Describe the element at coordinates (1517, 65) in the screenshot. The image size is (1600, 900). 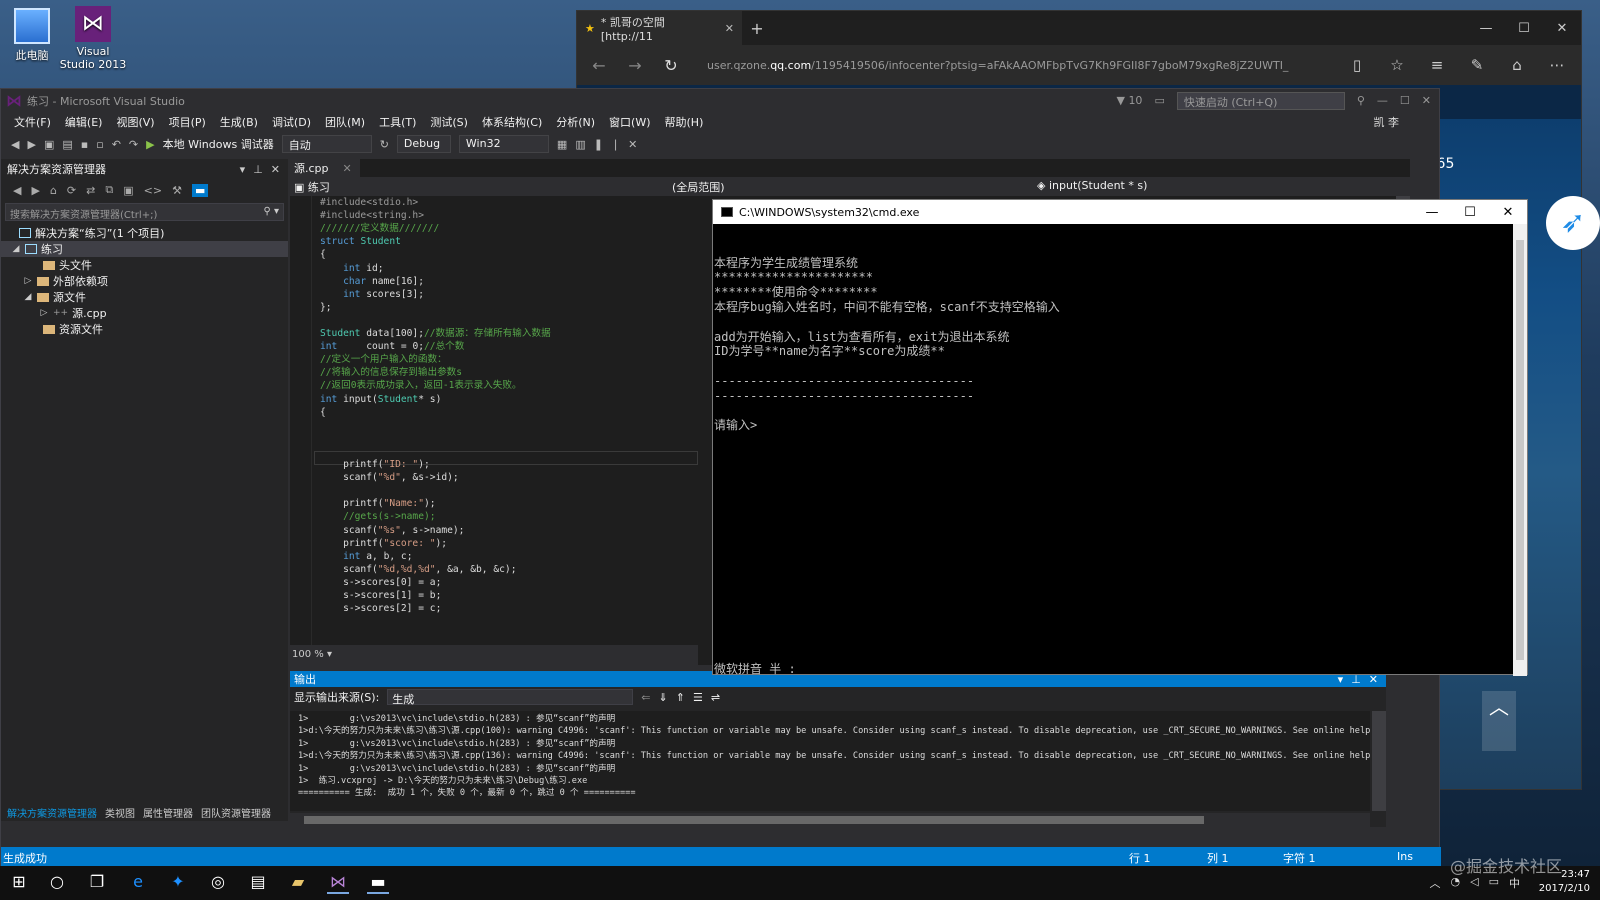
I see `share-icon: ⌂` at that location.